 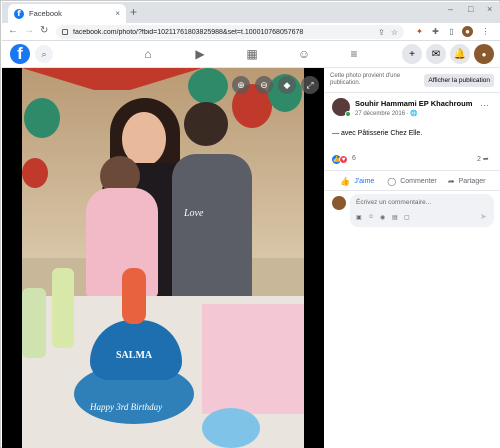 What do you see at coordinates (472, 181) in the screenshot?
I see `share-label: Partager` at bounding box center [472, 181].